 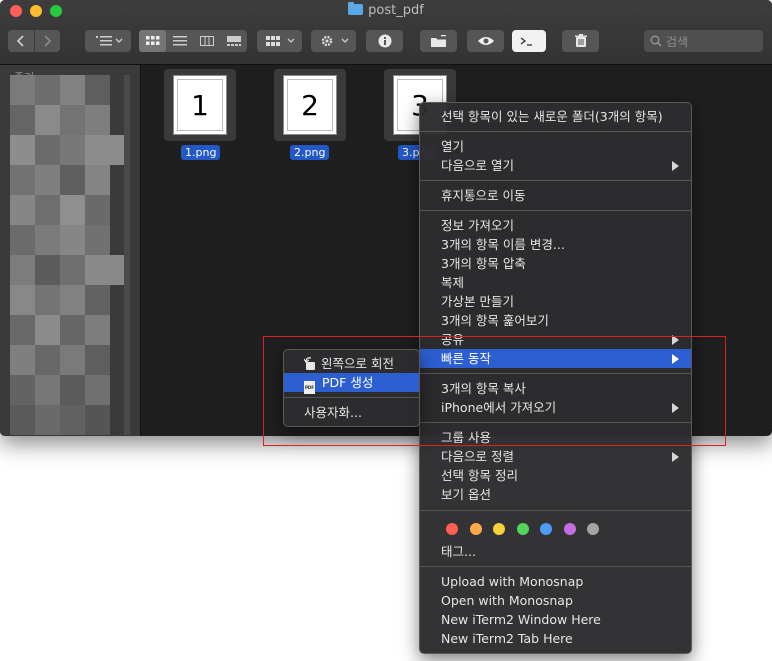 What do you see at coordinates (555, 320) in the screenshot?
I see `menu-item-quick-look: 3개의 항목 훑어보기` at bounding box center [555, 320].